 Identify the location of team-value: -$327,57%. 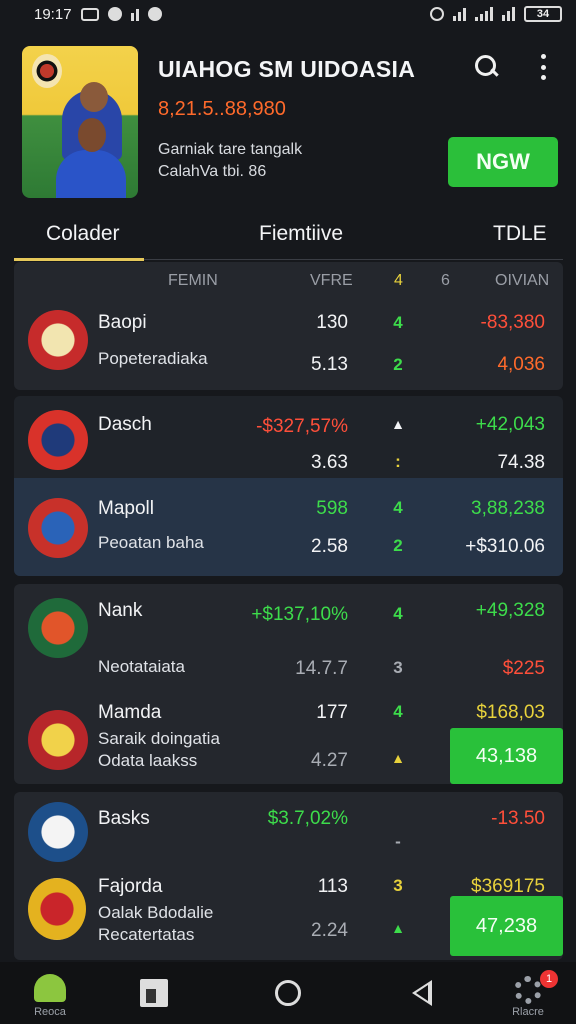
(302, 426).